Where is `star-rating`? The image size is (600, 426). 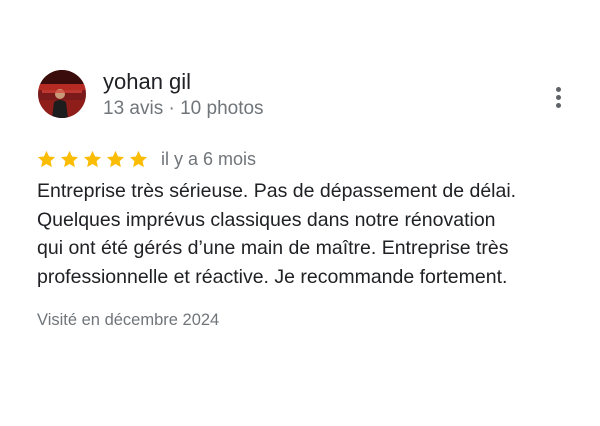
star-rating is located at coordinates (92, 159).